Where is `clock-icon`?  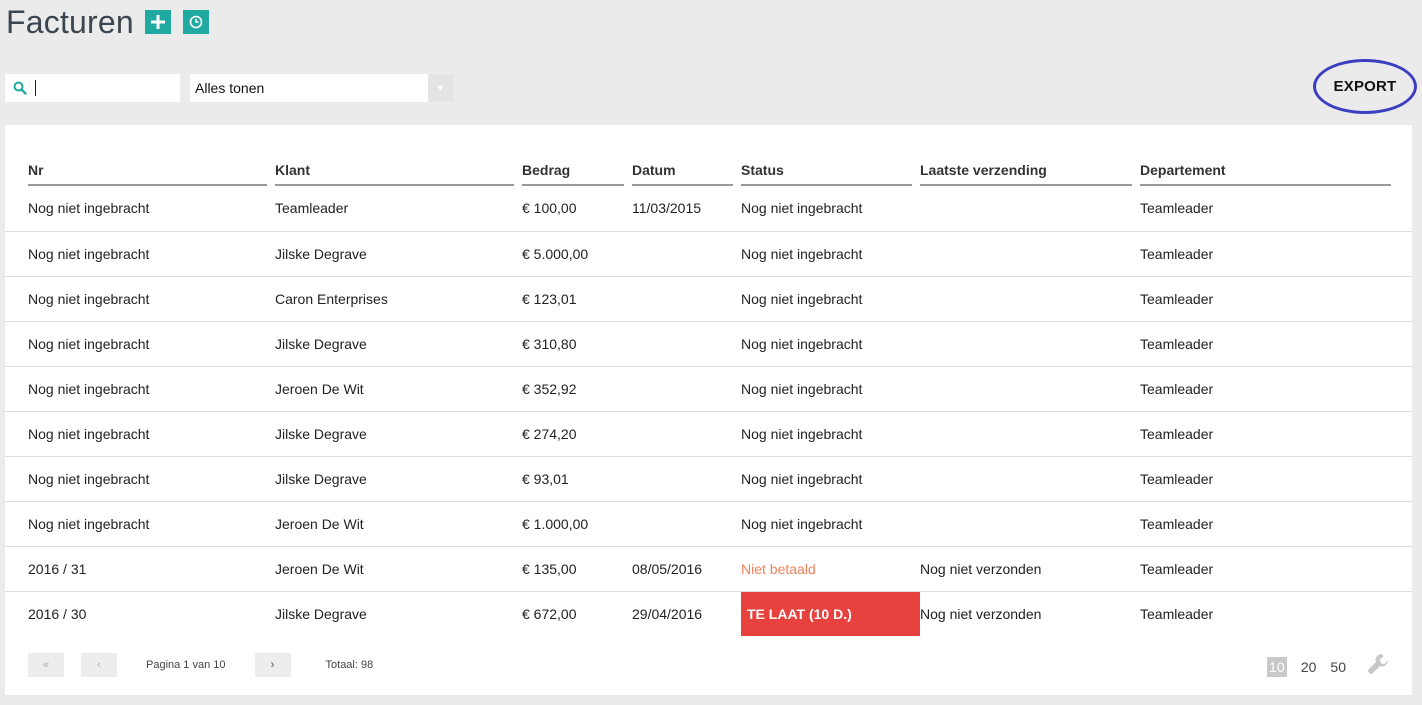 clock-icon is located at coordinates (196, 22).